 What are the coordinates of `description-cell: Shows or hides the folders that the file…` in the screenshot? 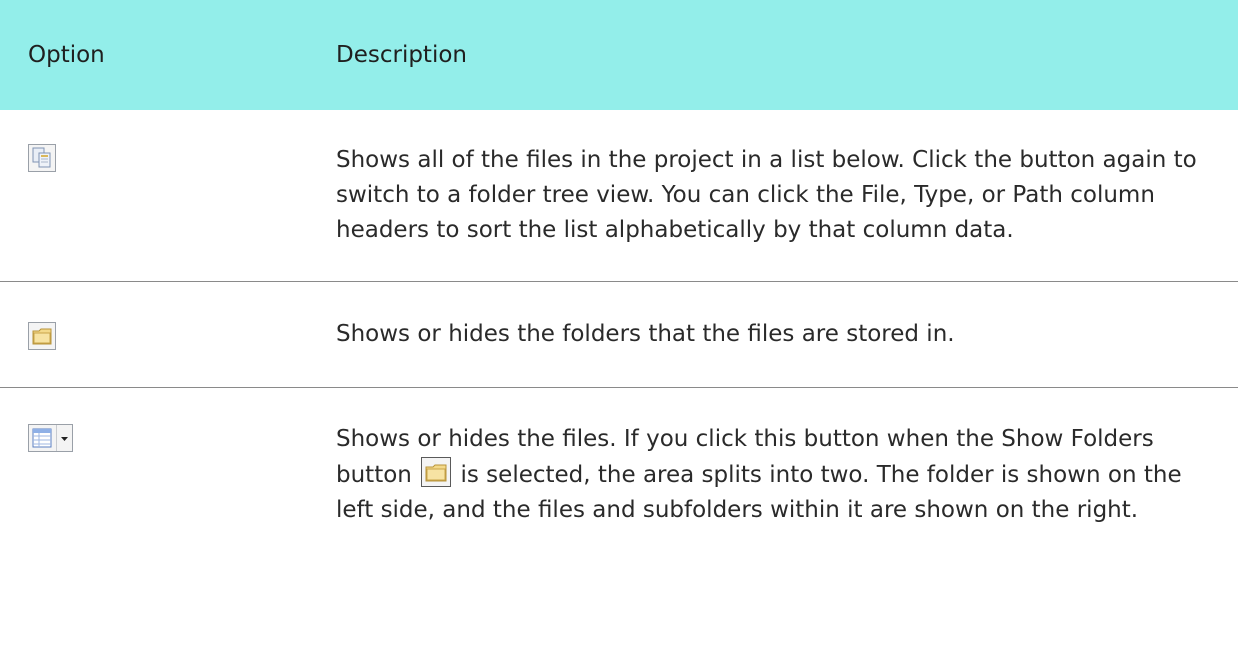 It's located at (783, 334).